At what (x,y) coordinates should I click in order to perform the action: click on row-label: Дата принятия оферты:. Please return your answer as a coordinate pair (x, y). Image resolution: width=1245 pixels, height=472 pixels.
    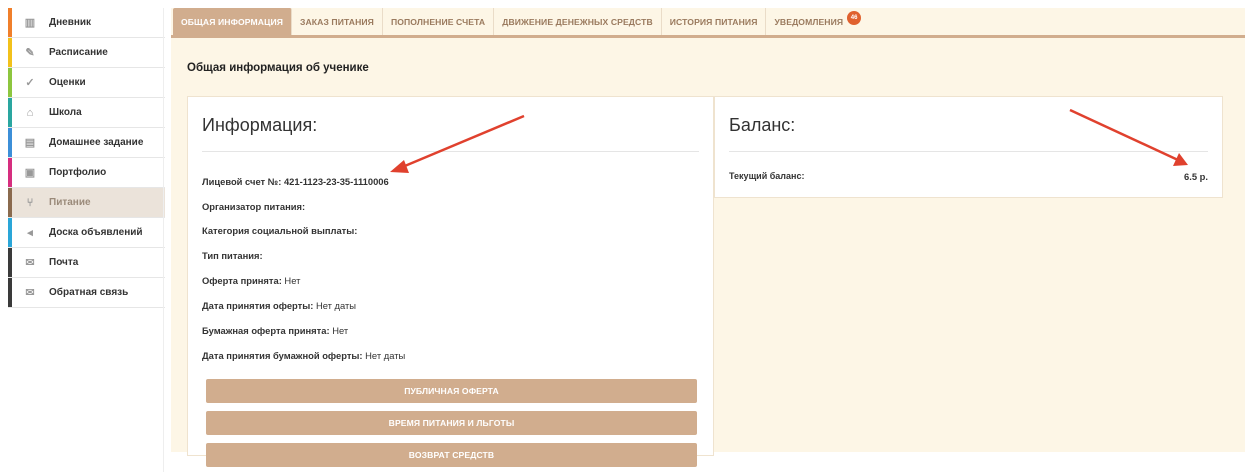
    Looking at the image, I should click on (259, 305).